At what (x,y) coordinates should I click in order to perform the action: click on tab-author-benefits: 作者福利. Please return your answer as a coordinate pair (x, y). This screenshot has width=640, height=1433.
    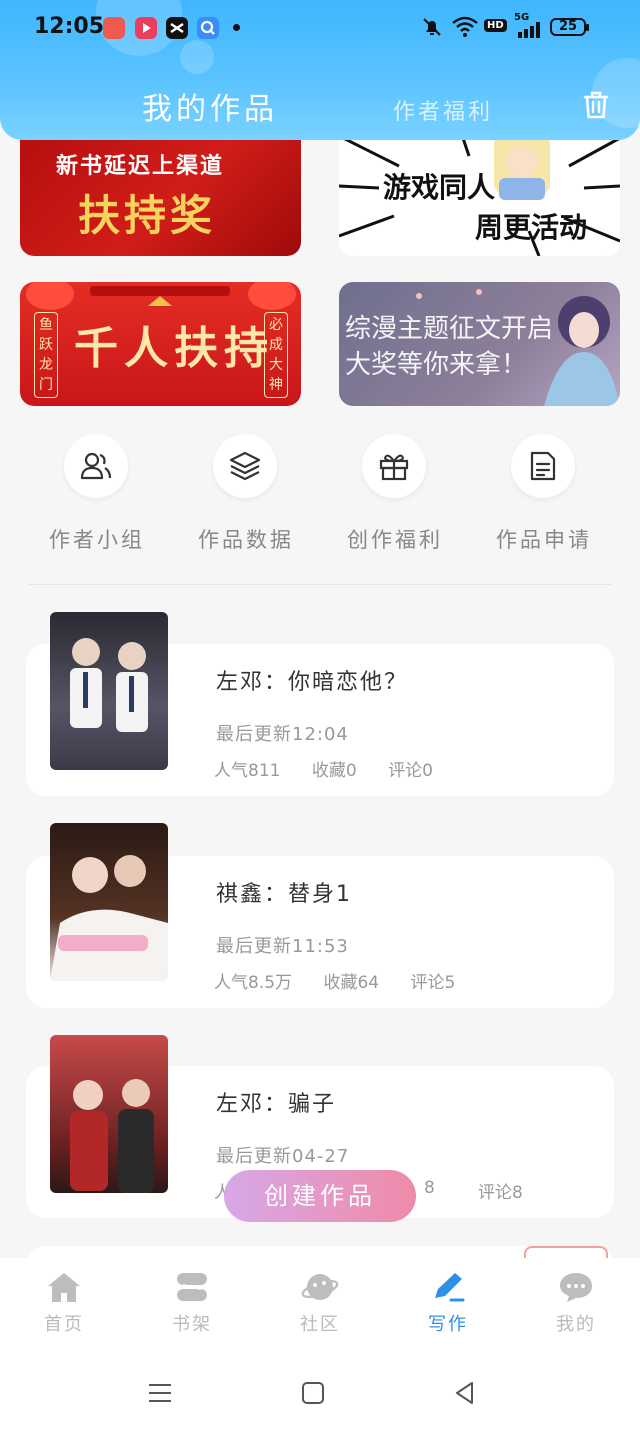
    Looking at the image, I should click on (443, 110).